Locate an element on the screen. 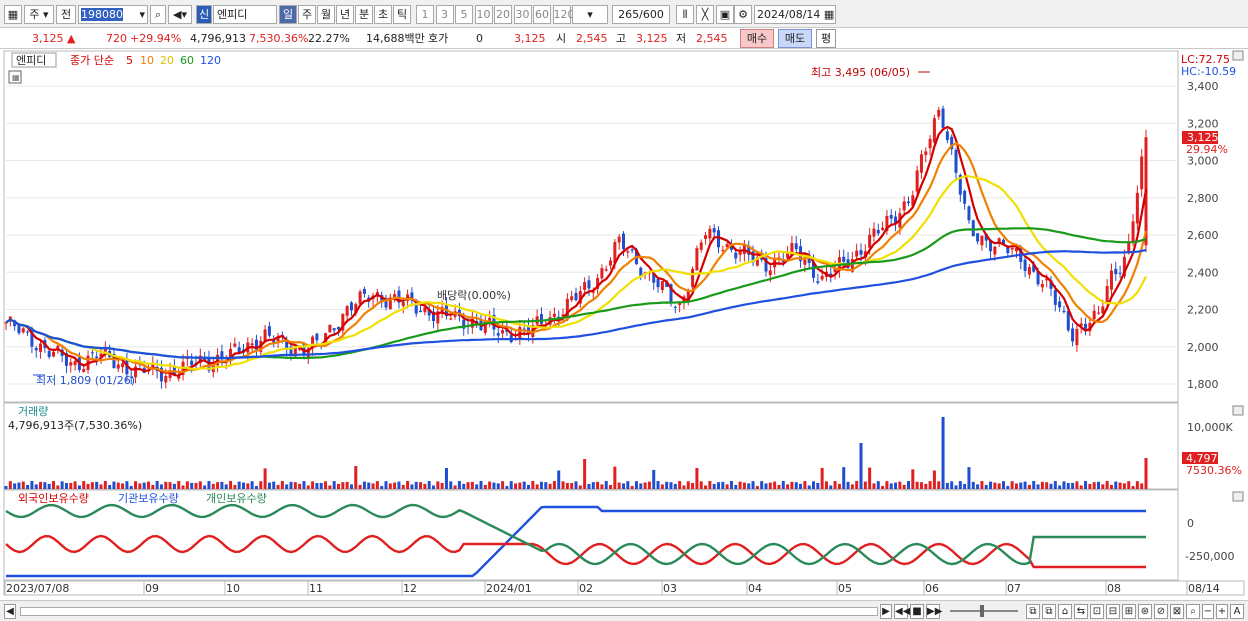  tool-icon-5: ⊡ is located at coordinates (1097, 611).